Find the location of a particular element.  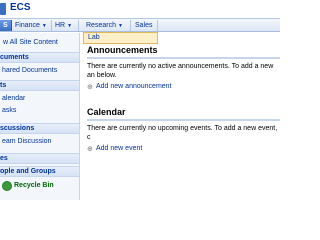

site-logo-icon is located at coordinates (3, 9).